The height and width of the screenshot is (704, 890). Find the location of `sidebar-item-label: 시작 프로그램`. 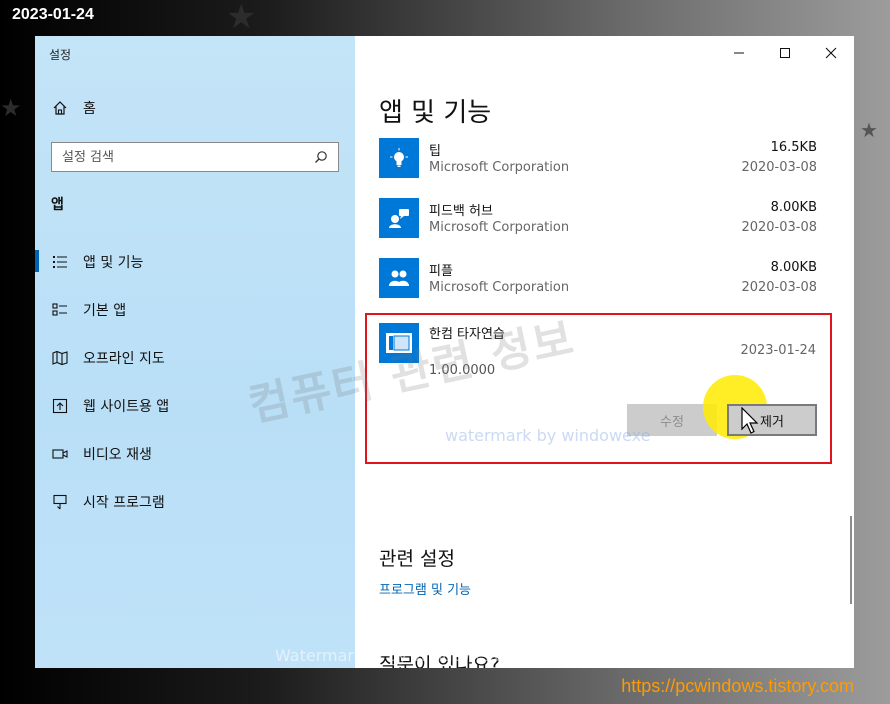

sidebar-item-label: 시작 프로그램 is located at coordinates (124, 503).